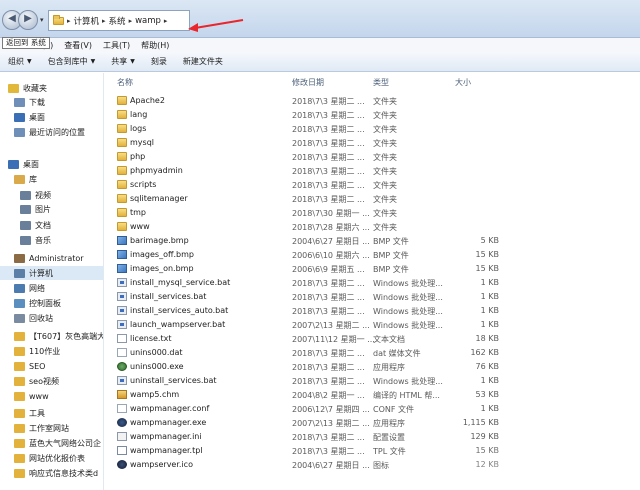 The width and height of the screenshot is (640, 490). What do you see at coordinates (372, 171) in the screenshot?
I see `file-row: phpmyadmin 2018\7\3 星期二 ... 文件夹` at bounding box center [372, 171].